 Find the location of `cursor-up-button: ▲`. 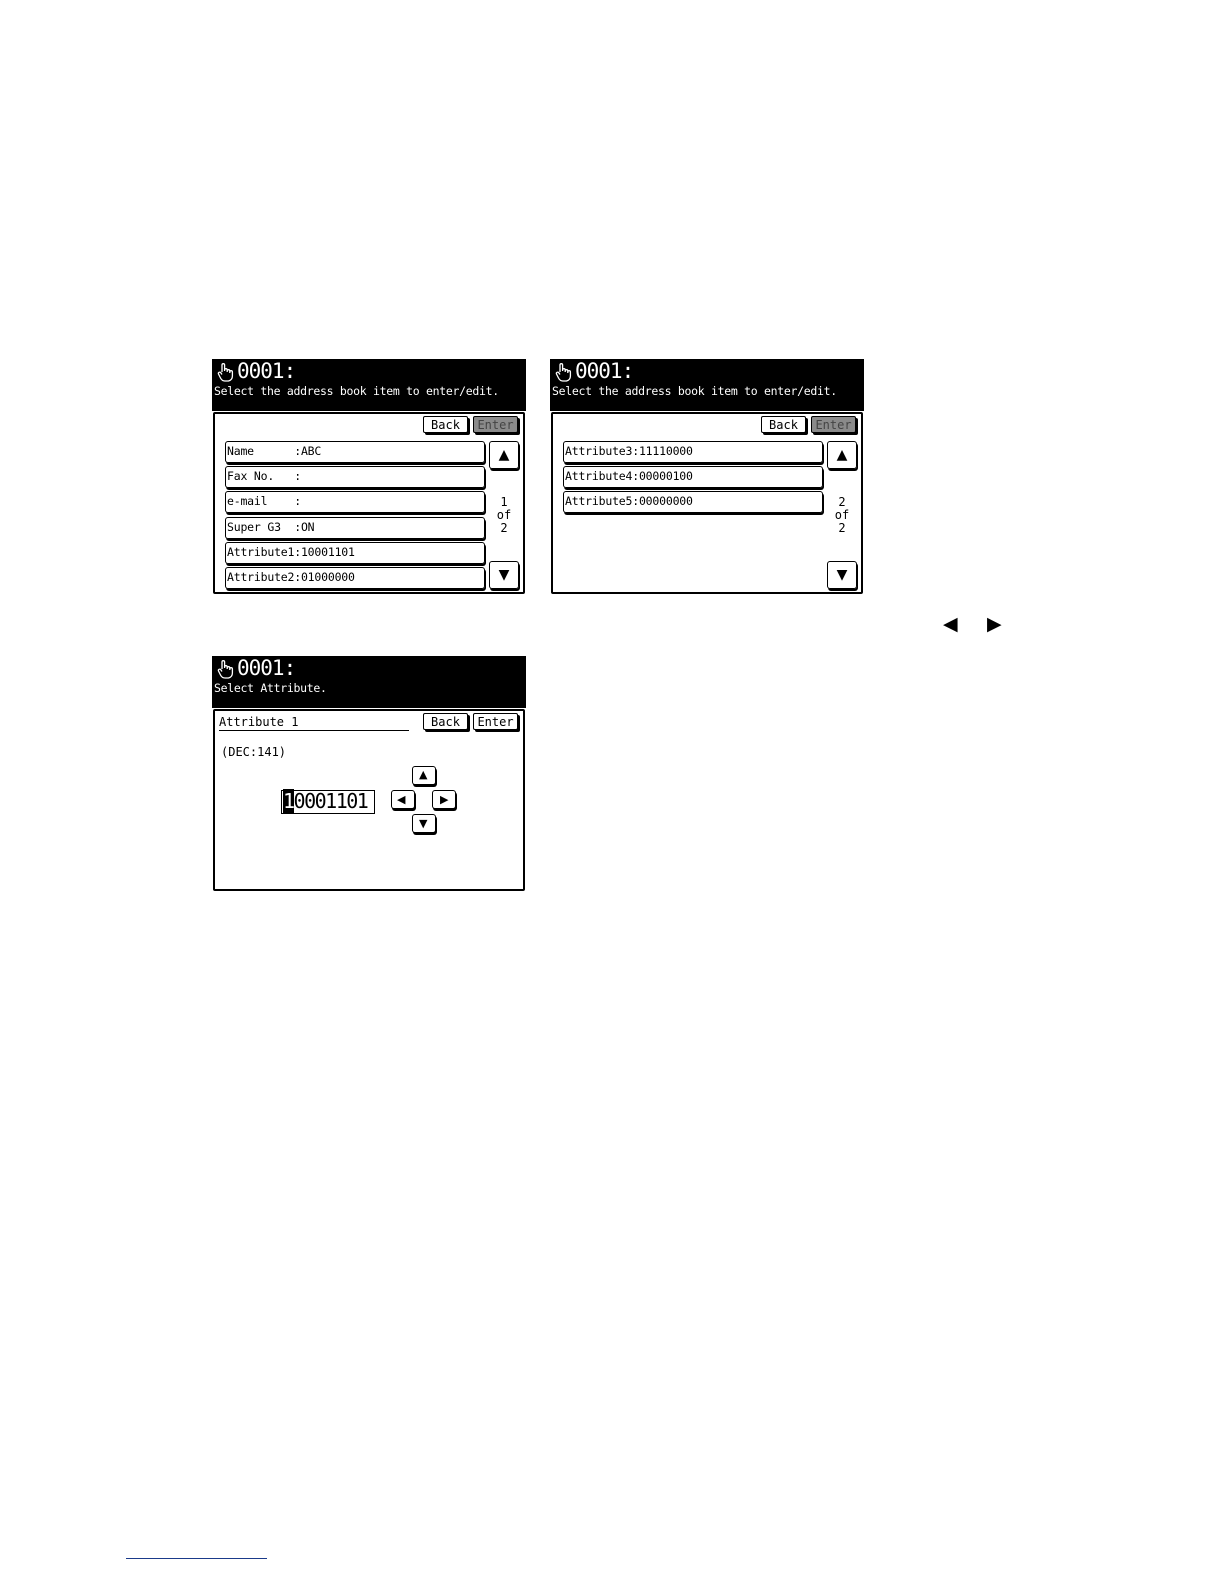

cursor-up-button: ▲ is located at coordinates (424, 775).